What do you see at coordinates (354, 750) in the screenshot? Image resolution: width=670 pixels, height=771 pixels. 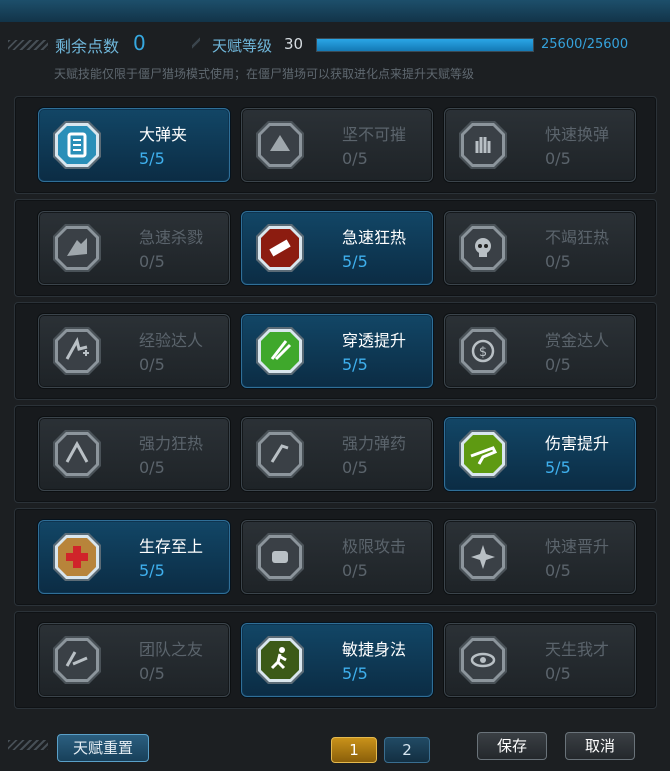 I see `page-1-button: 1` at bounding box center [354, 750].